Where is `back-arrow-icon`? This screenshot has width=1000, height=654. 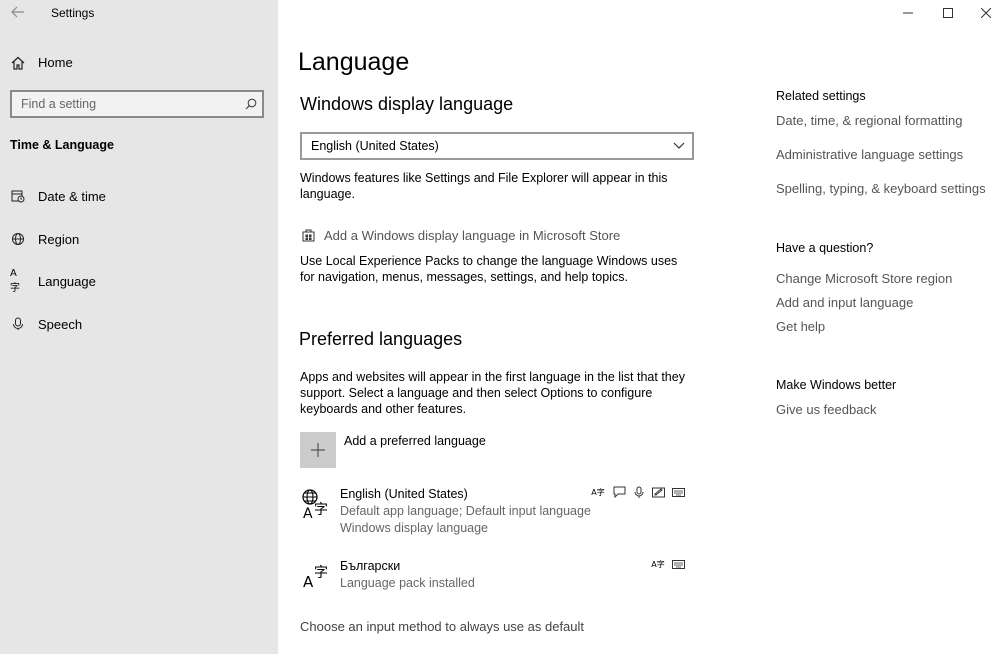
back-arrow-icon is located at coordinates (18, 12).